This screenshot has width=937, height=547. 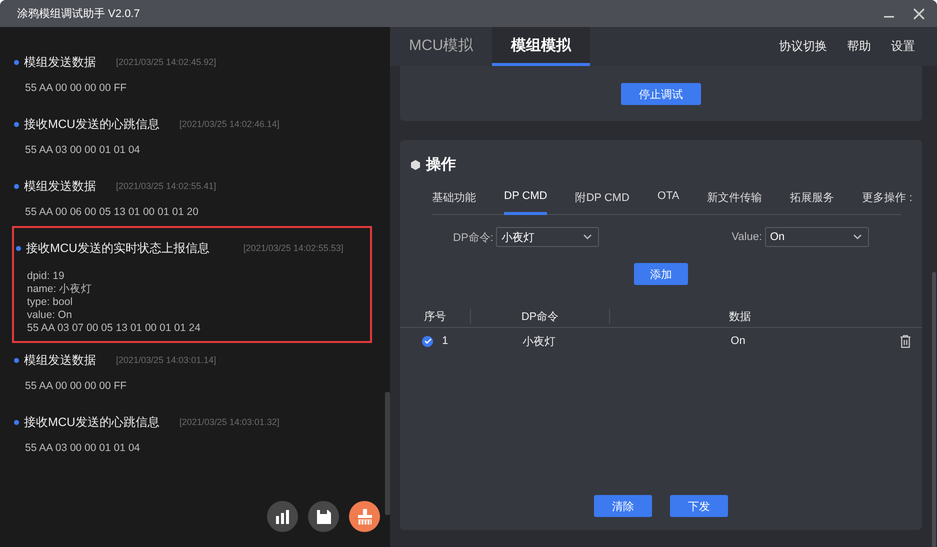 What do you see at coordinates (803, 46) in the screenshot?
I see `menu-link: 协议切换` at bounding box center [803, 46].